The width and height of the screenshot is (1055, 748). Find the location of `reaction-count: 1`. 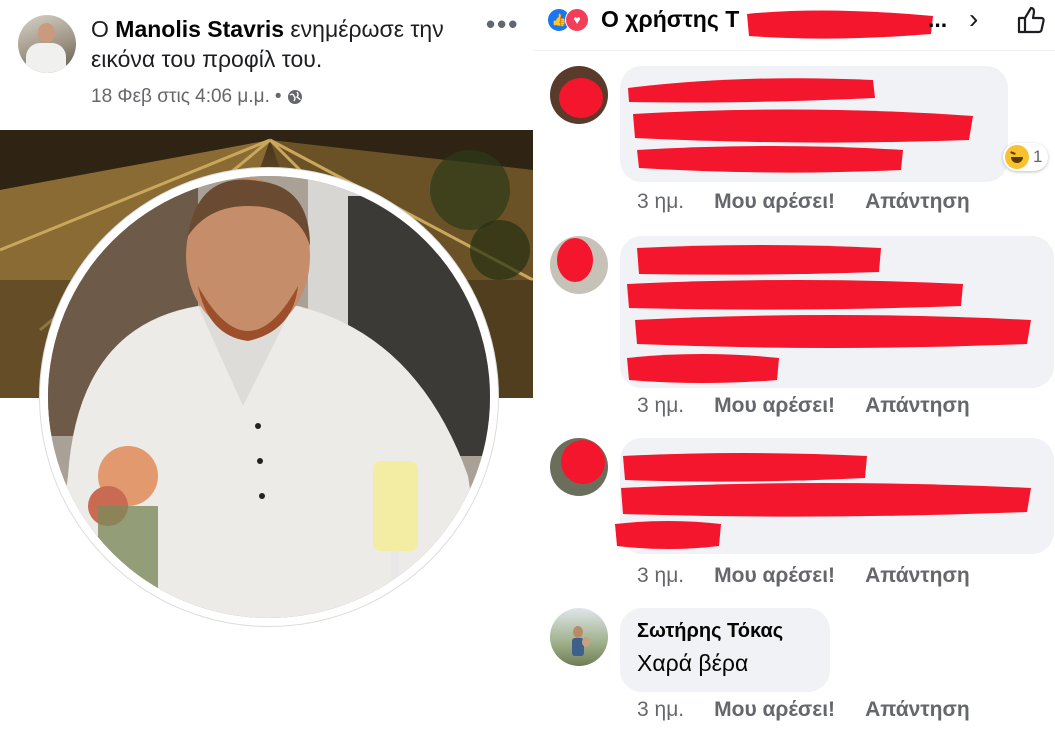

reaction-count: 1 is located at coordinates (1038, 156).